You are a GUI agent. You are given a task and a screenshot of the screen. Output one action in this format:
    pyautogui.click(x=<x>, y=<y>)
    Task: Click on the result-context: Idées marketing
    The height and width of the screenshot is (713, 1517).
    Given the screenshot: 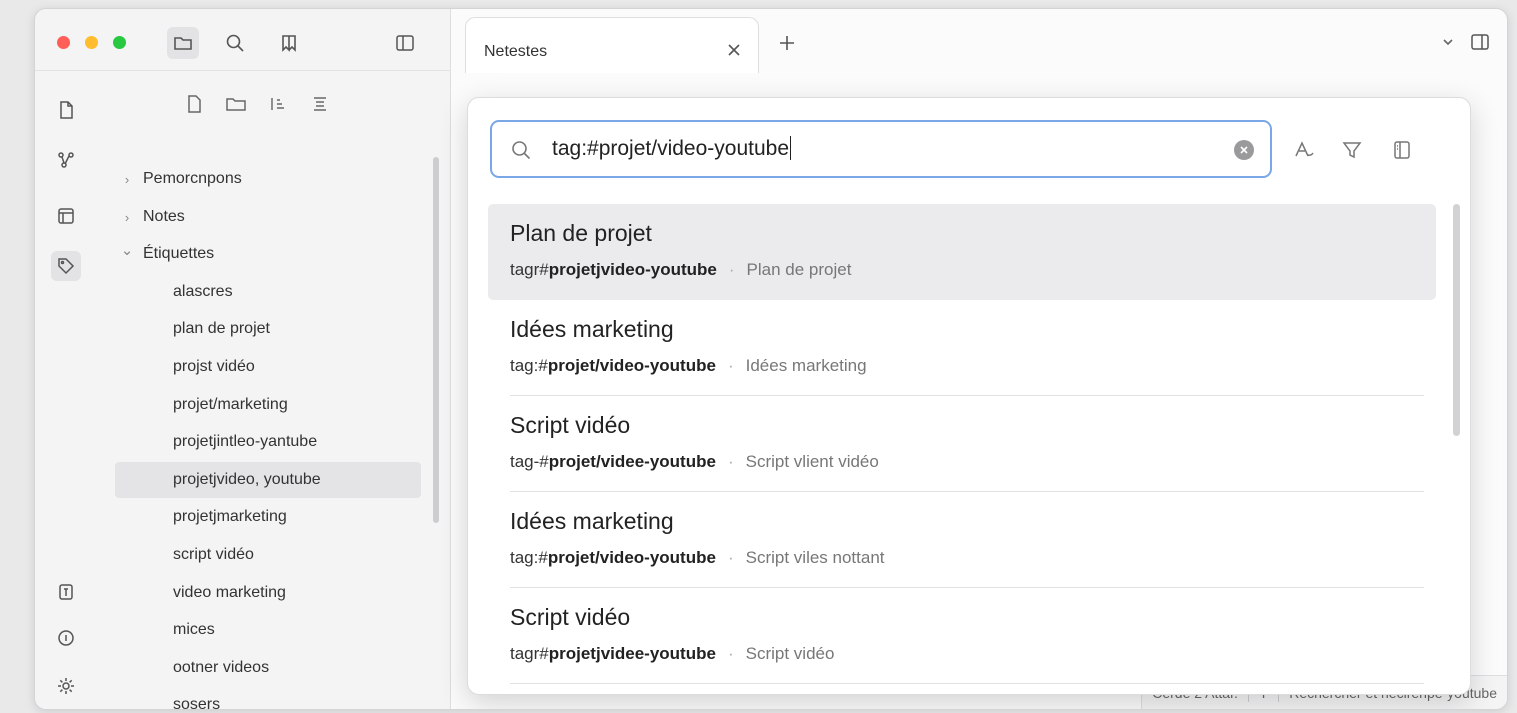 What is the action you would take?
    pyautogui.click(x=806, y=365)
    